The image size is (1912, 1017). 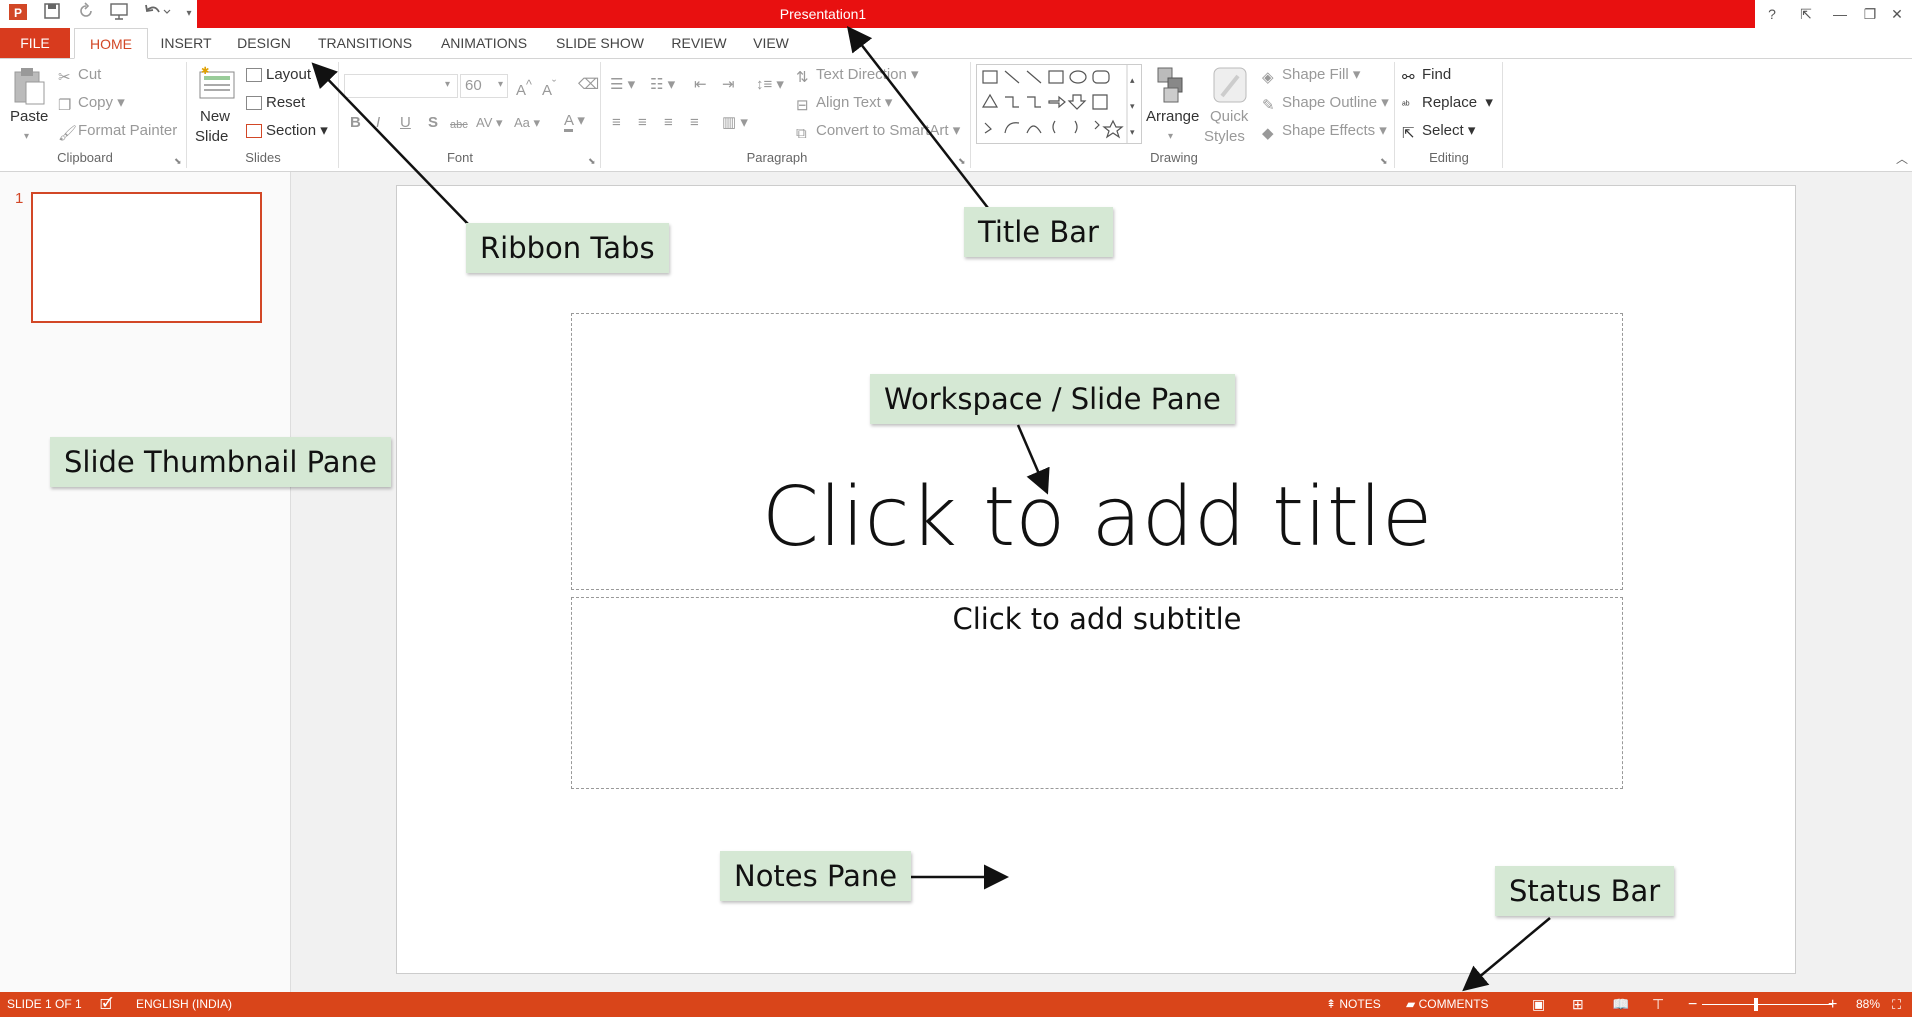 What do you see at coordinates (157, 14) in the screenshot?
I see `undo-icon` at bounding box center [157, 14].